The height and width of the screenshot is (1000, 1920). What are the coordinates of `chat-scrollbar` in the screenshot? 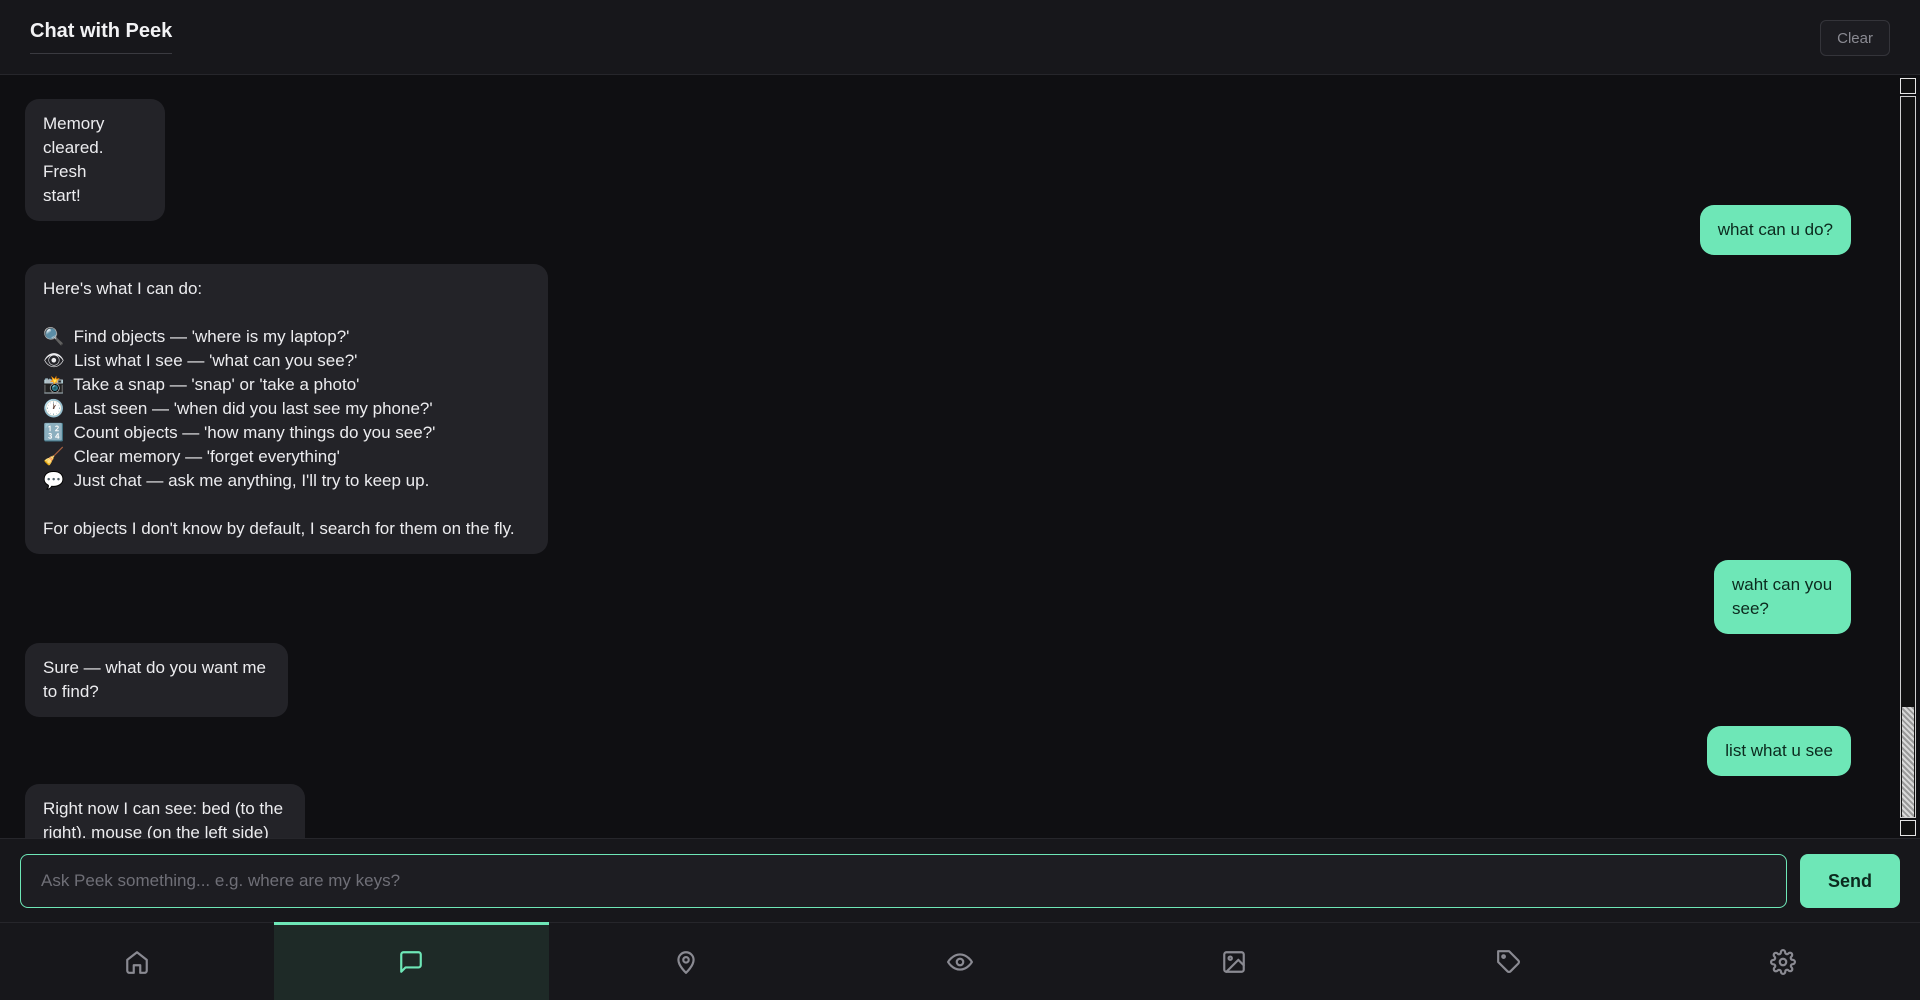 It's located at (1909, 457).